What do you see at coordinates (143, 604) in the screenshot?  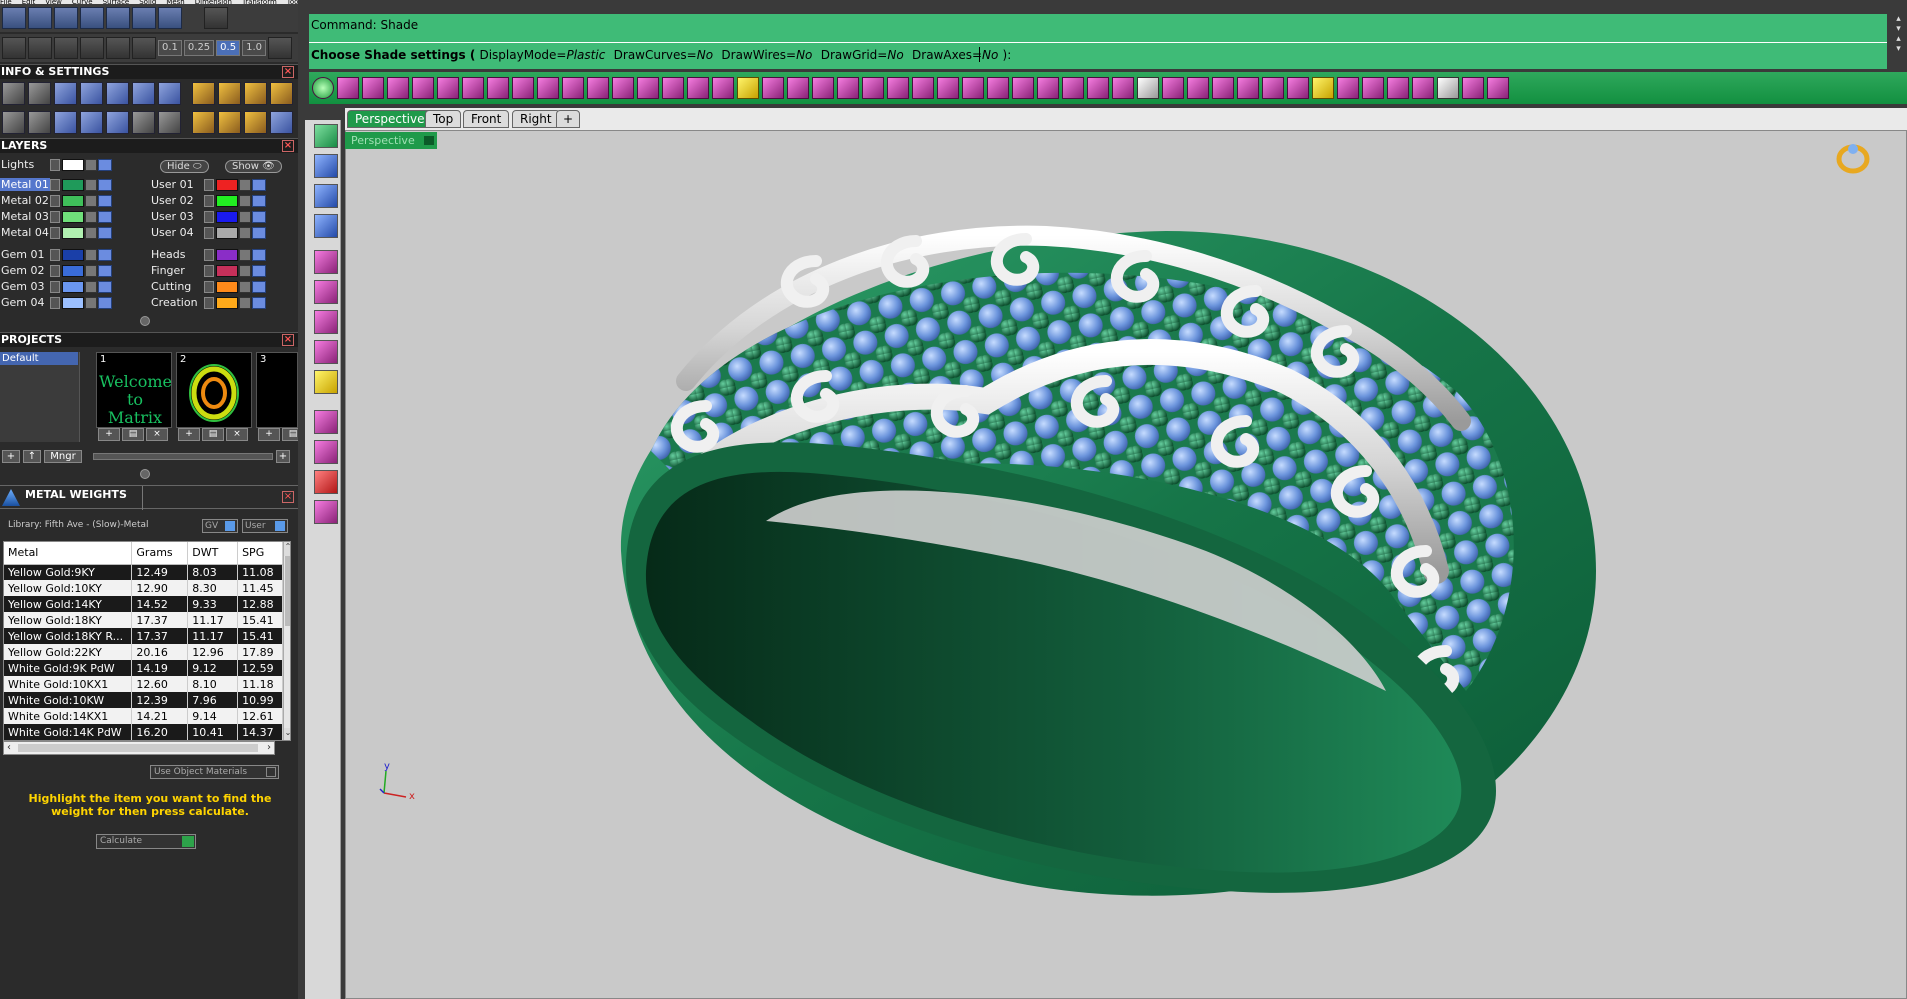 I see `table-row: Yellow Gold:14KY 14.52 9.33 12.88` at bounding box center [143, 604].